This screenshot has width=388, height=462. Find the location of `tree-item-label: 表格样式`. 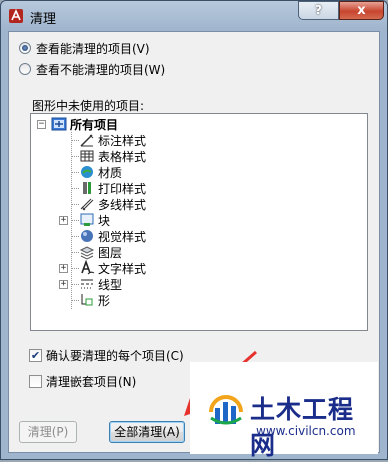

tree-item-label: 表格样式 is located at coordinates (122, 156).